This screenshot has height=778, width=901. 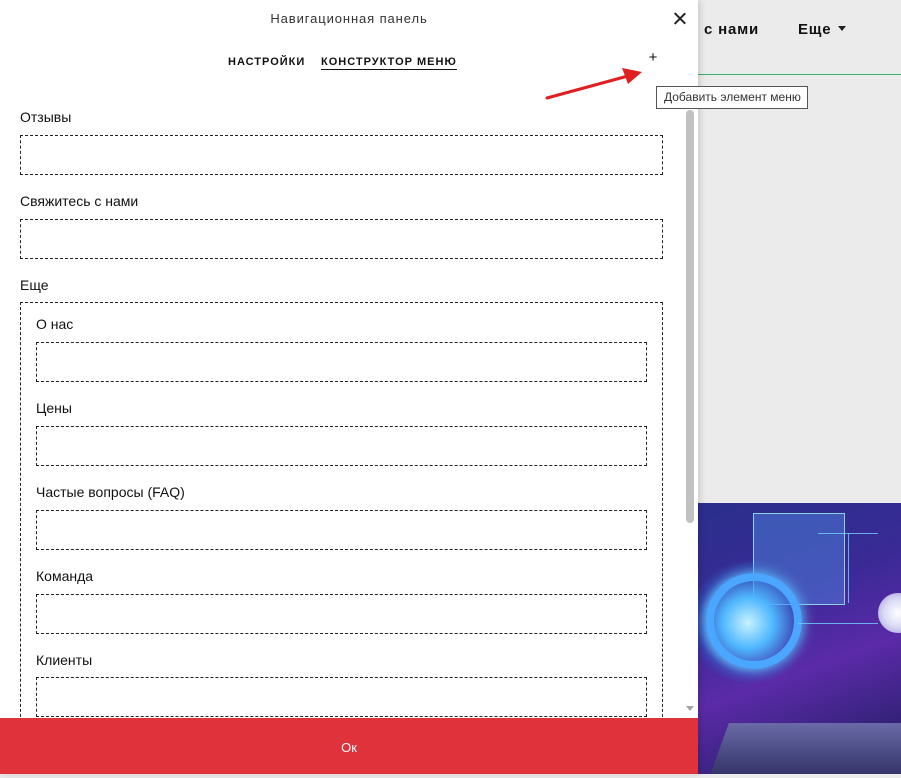 I want to click on hero-image, so click(x=799, y=638).